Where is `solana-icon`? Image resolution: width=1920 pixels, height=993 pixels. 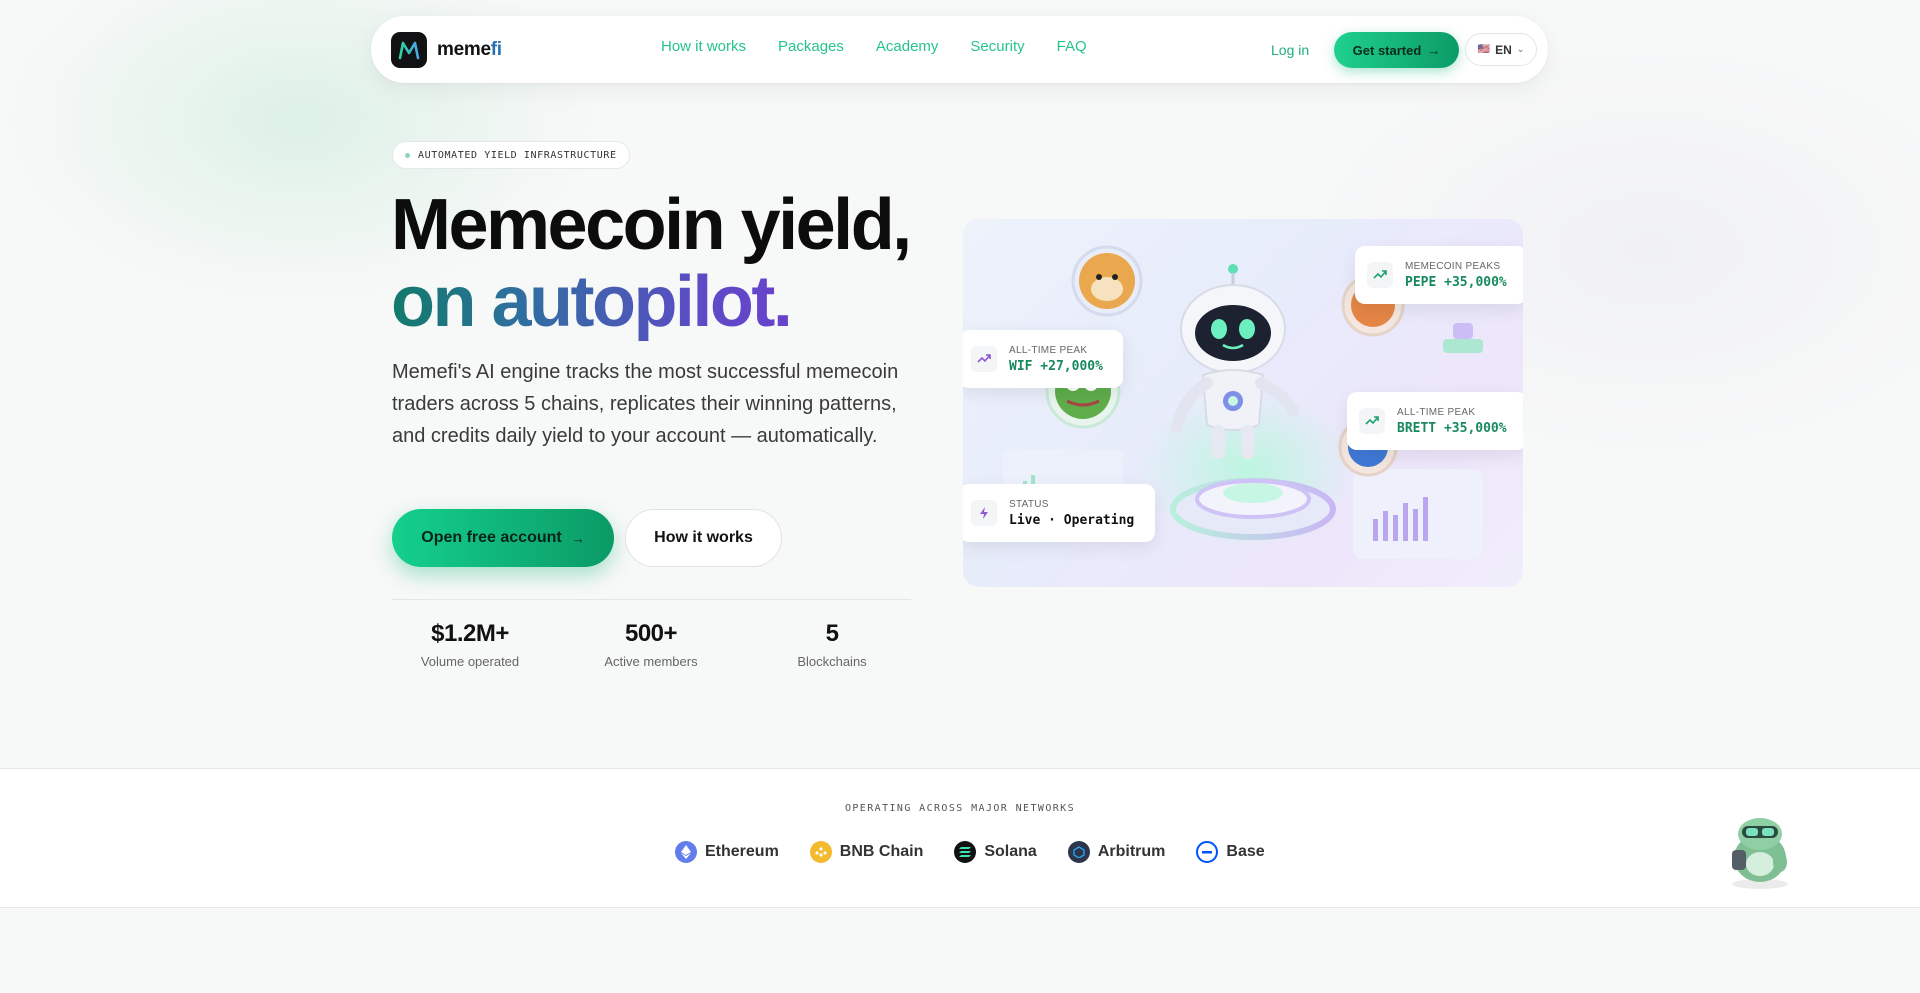 solana-icon is located at coordinates (965, 852).